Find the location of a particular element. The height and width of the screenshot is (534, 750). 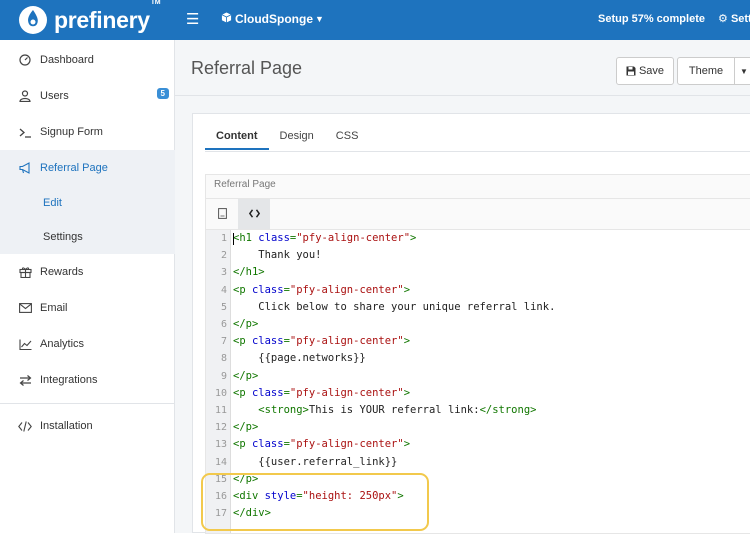

terminal-icon is located at coordinates (25, 132).